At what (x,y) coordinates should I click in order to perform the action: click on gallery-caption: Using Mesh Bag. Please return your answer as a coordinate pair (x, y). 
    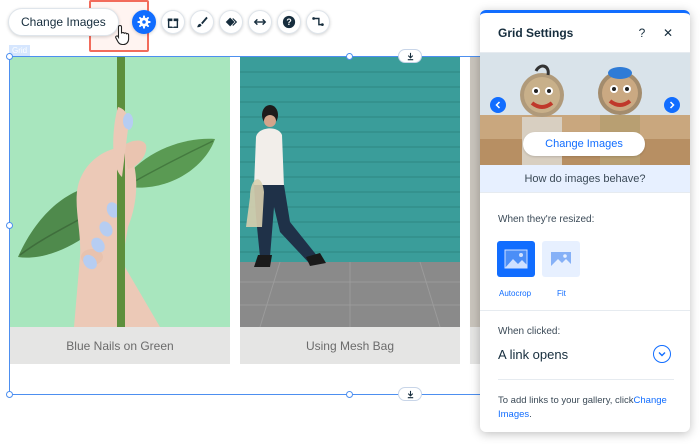
    Looking at the image, I should click on (350, 345).